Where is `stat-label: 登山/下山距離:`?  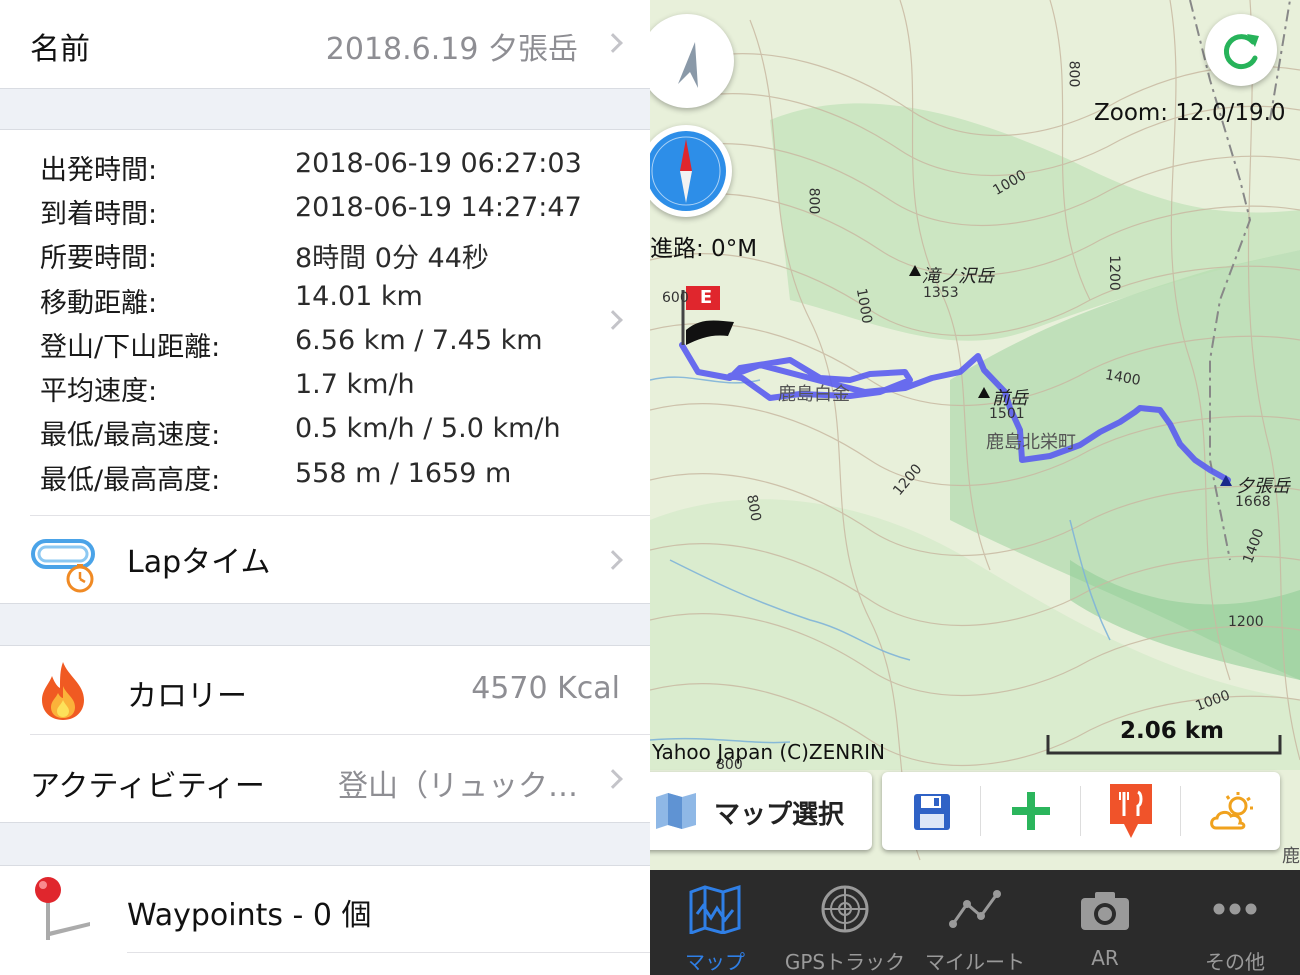 stat-label: 登山/下山距離: is located at coordinates (130, 347).